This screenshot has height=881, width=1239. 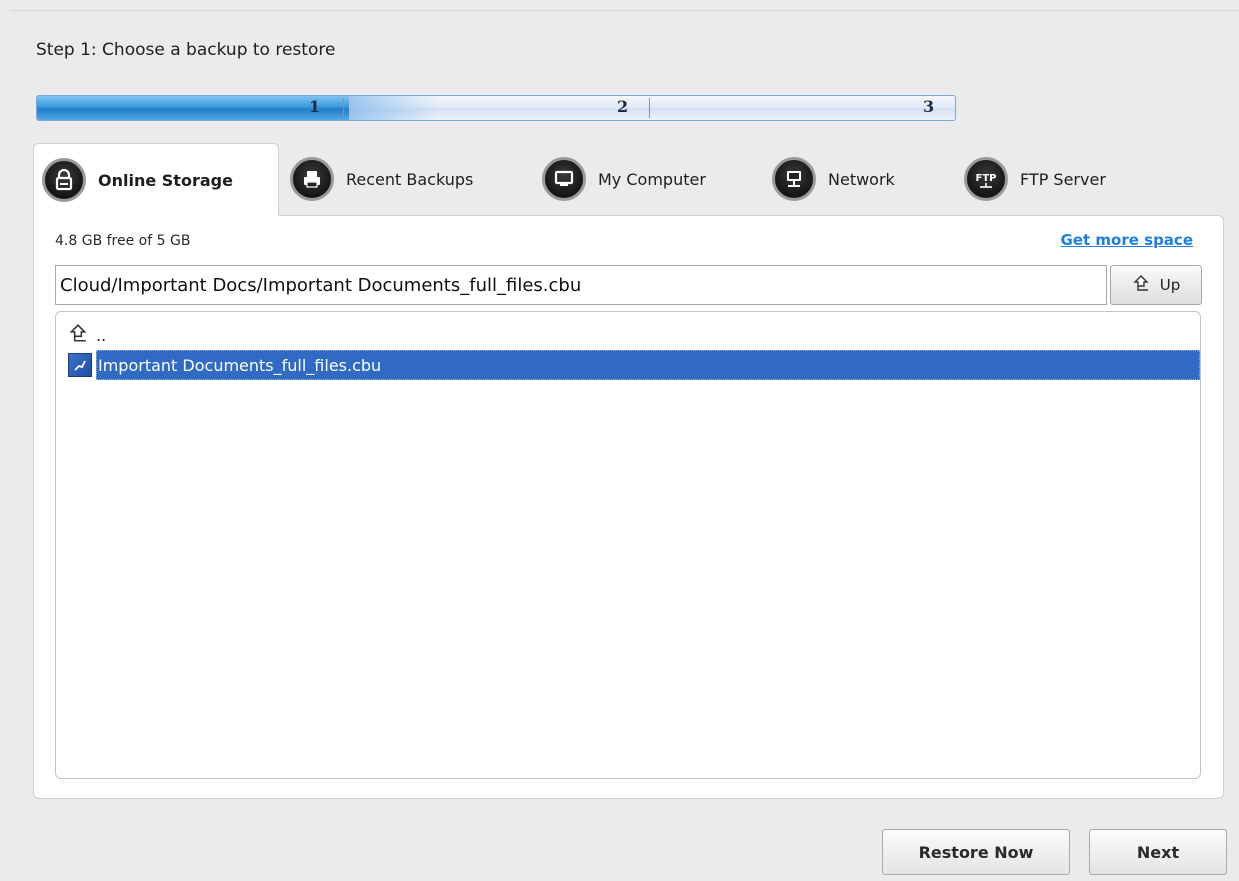 I want to click on tab-my-computer: My Computer, so click(x=624, y=179).